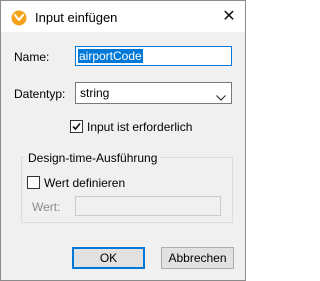 The image size is (320, 281). Describe the element at coordinates (148, 206) in the screenshot. I see `value-input` at that location.